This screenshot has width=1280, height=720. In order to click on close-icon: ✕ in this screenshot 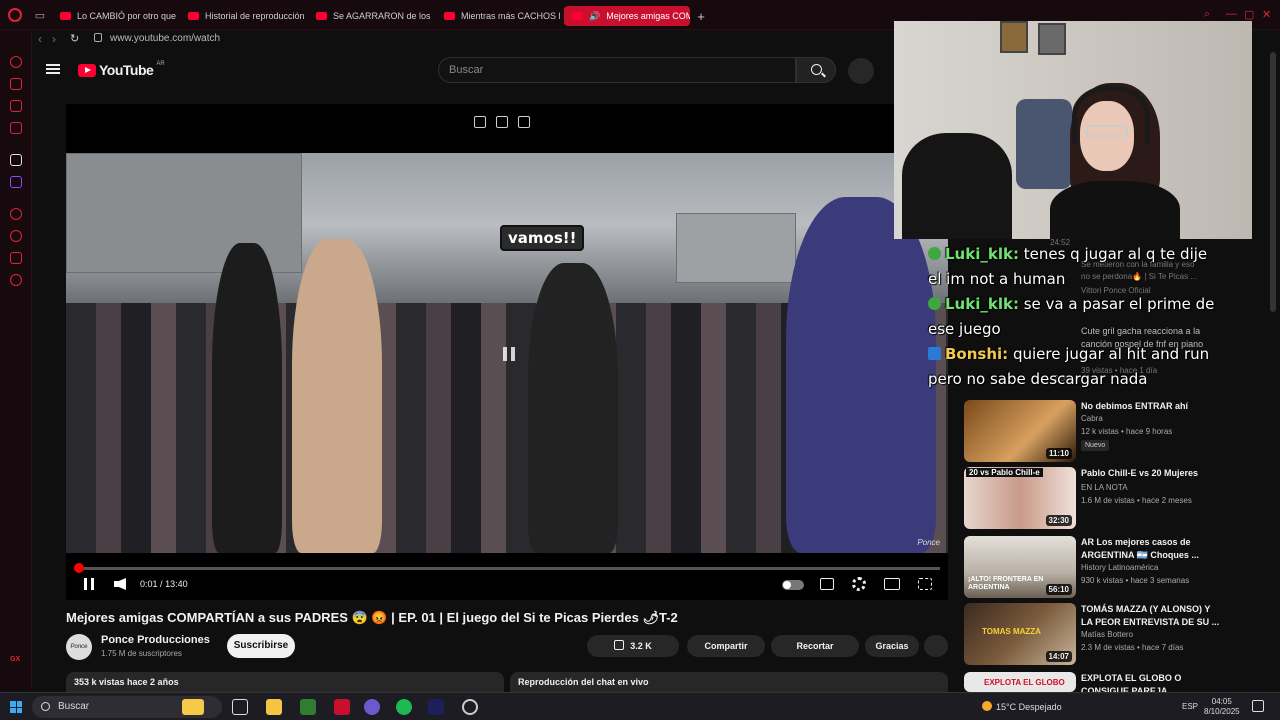, I will do `click(1266, 14)`.